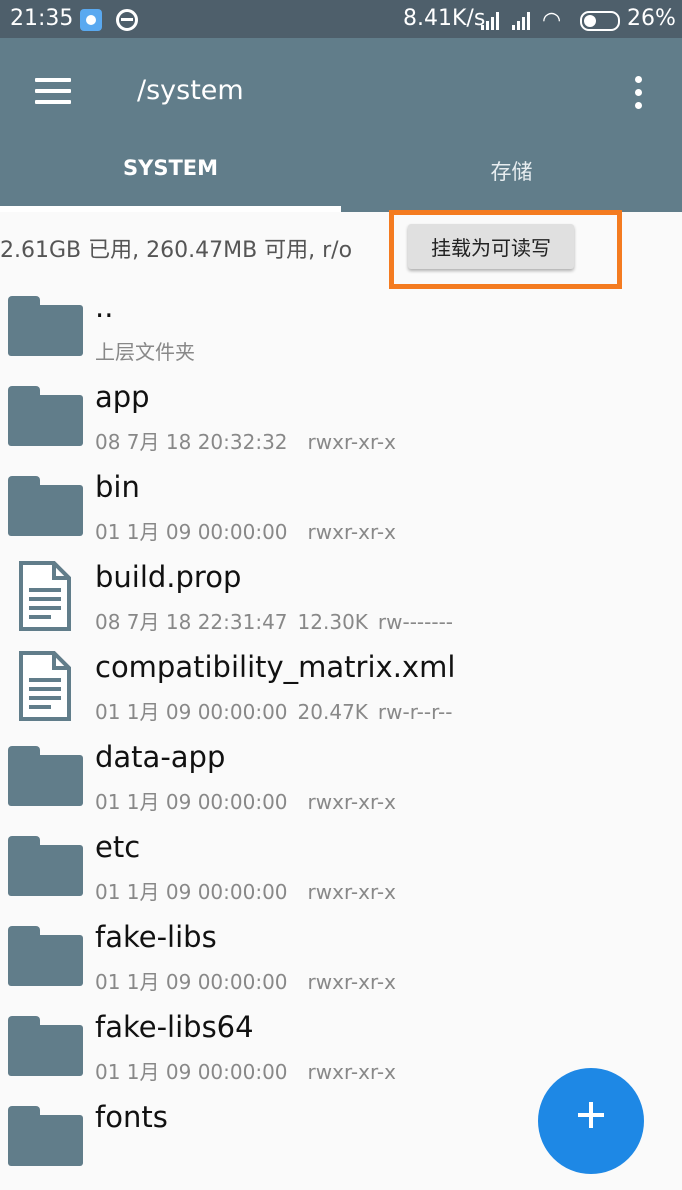 The image size is (682, 1190). What do you see at coordinates (275, 667) in the screenshot?
I see `file-name: compatibility_matrix.xml` at bounding box center [275, 667].